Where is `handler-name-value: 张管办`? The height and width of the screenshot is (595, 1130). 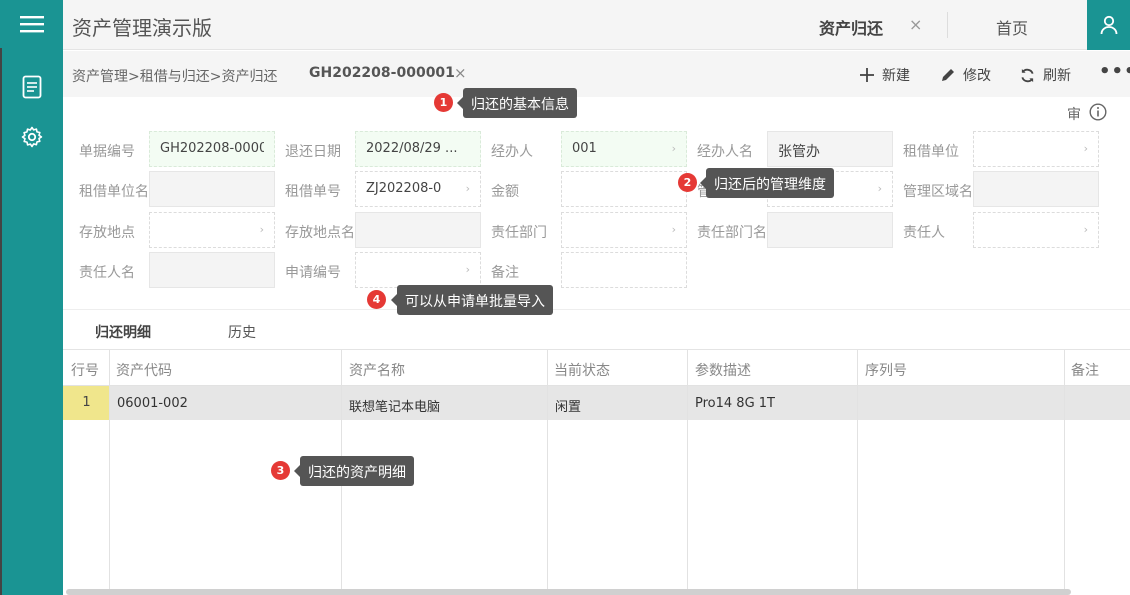
handler-name-value: 张管办 is located at coordinates (799, 152).